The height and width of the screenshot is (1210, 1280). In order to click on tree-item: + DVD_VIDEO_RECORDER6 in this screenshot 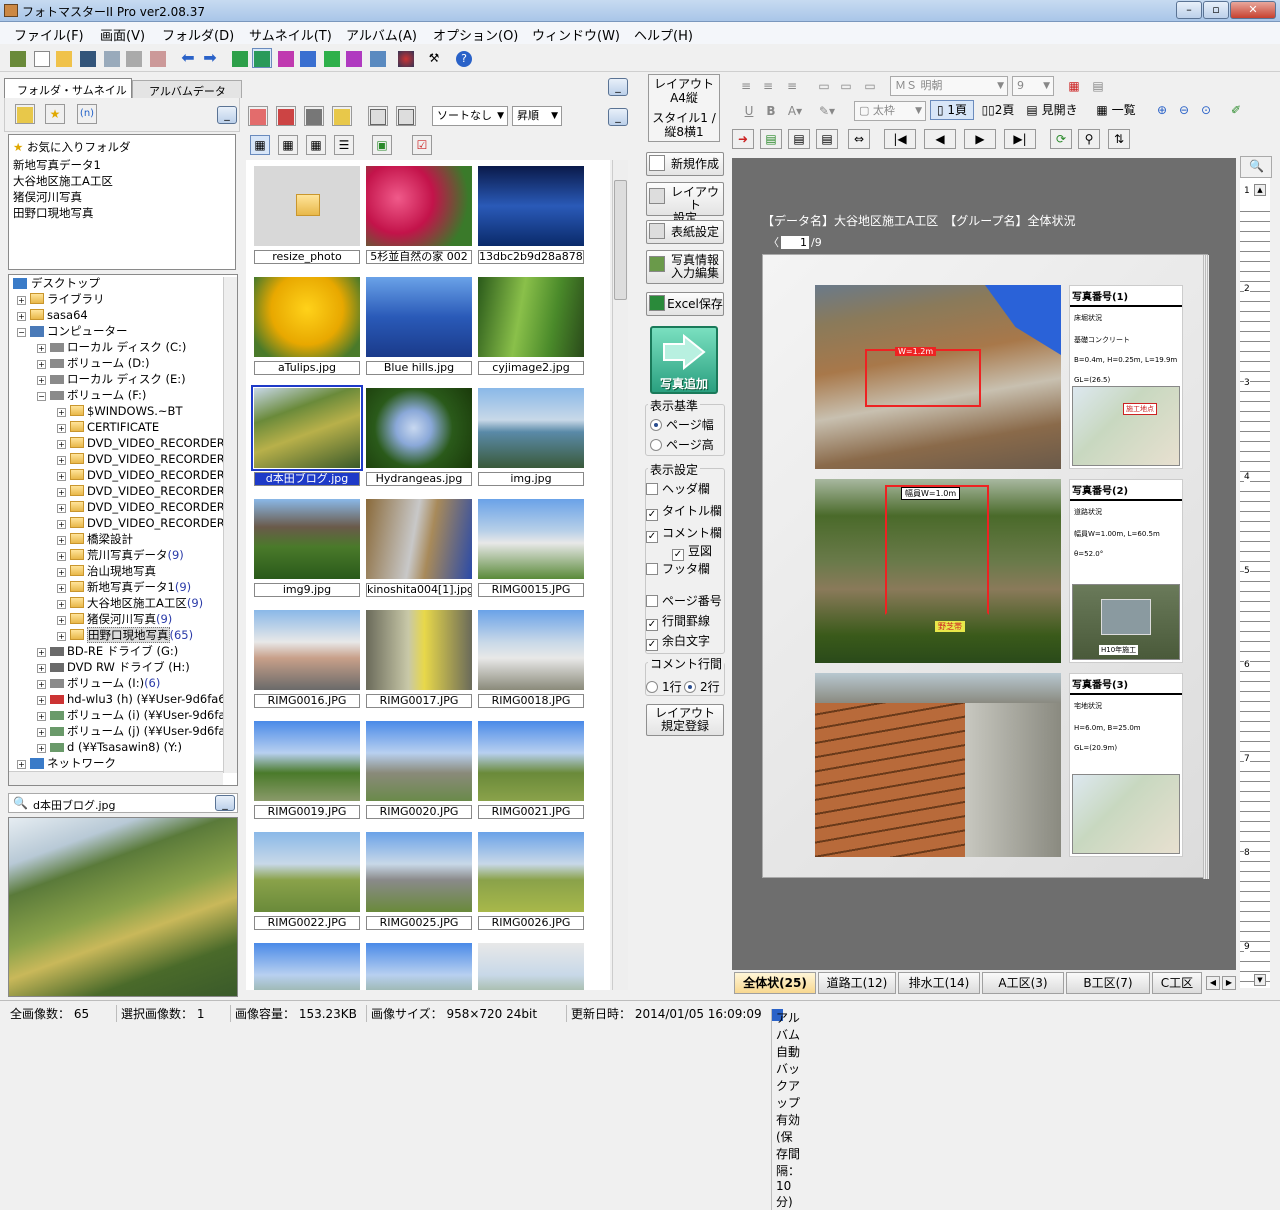, I will do `click(144, 523)`.